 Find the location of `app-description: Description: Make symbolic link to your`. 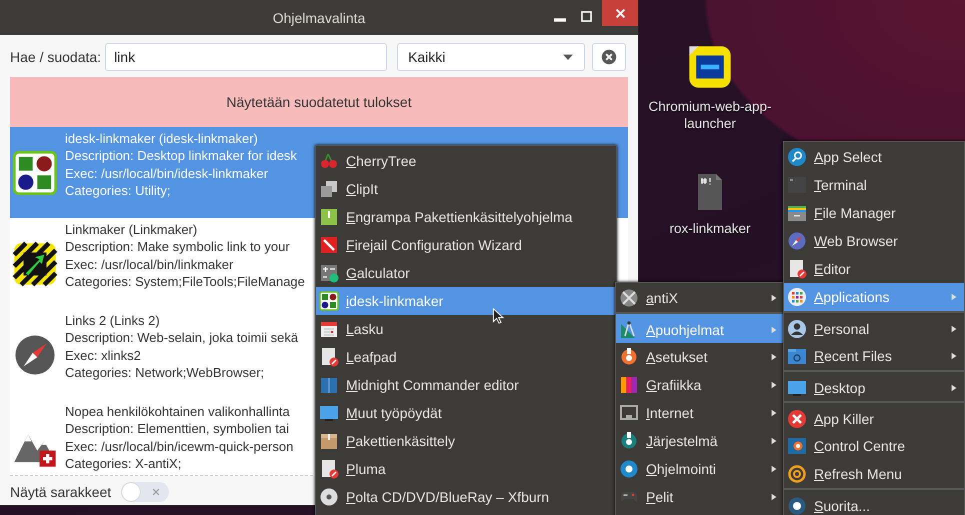

app-description: Description: Make symbolic link to your is located at coordinates (178, 247).